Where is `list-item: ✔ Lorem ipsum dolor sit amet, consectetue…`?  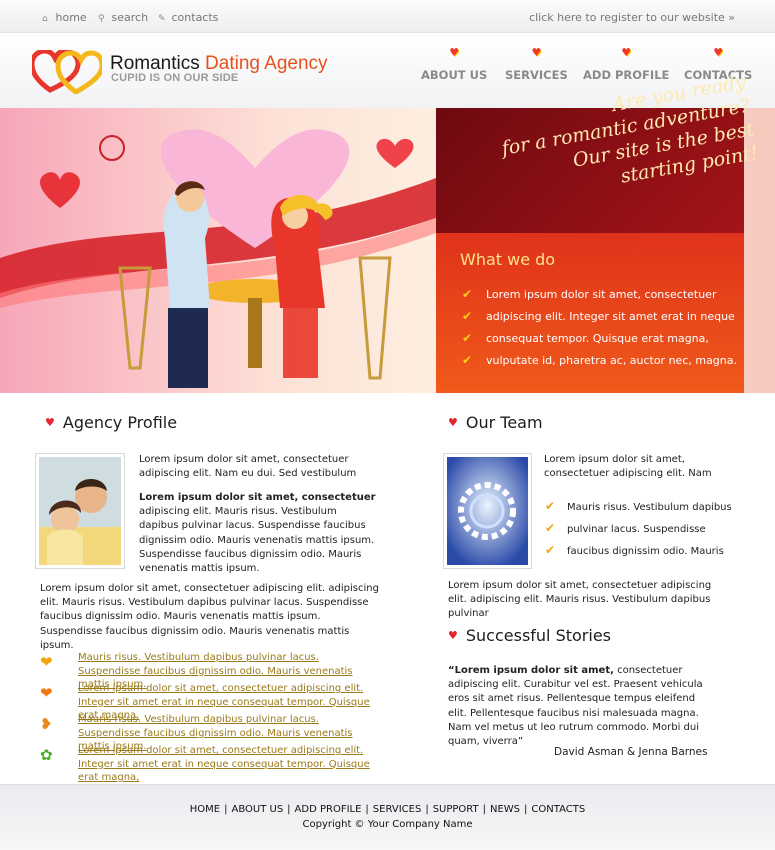 list-item: ✔ Lorem ipsum dolor sit amet, consectetue… is located at coordinates (599, 298).